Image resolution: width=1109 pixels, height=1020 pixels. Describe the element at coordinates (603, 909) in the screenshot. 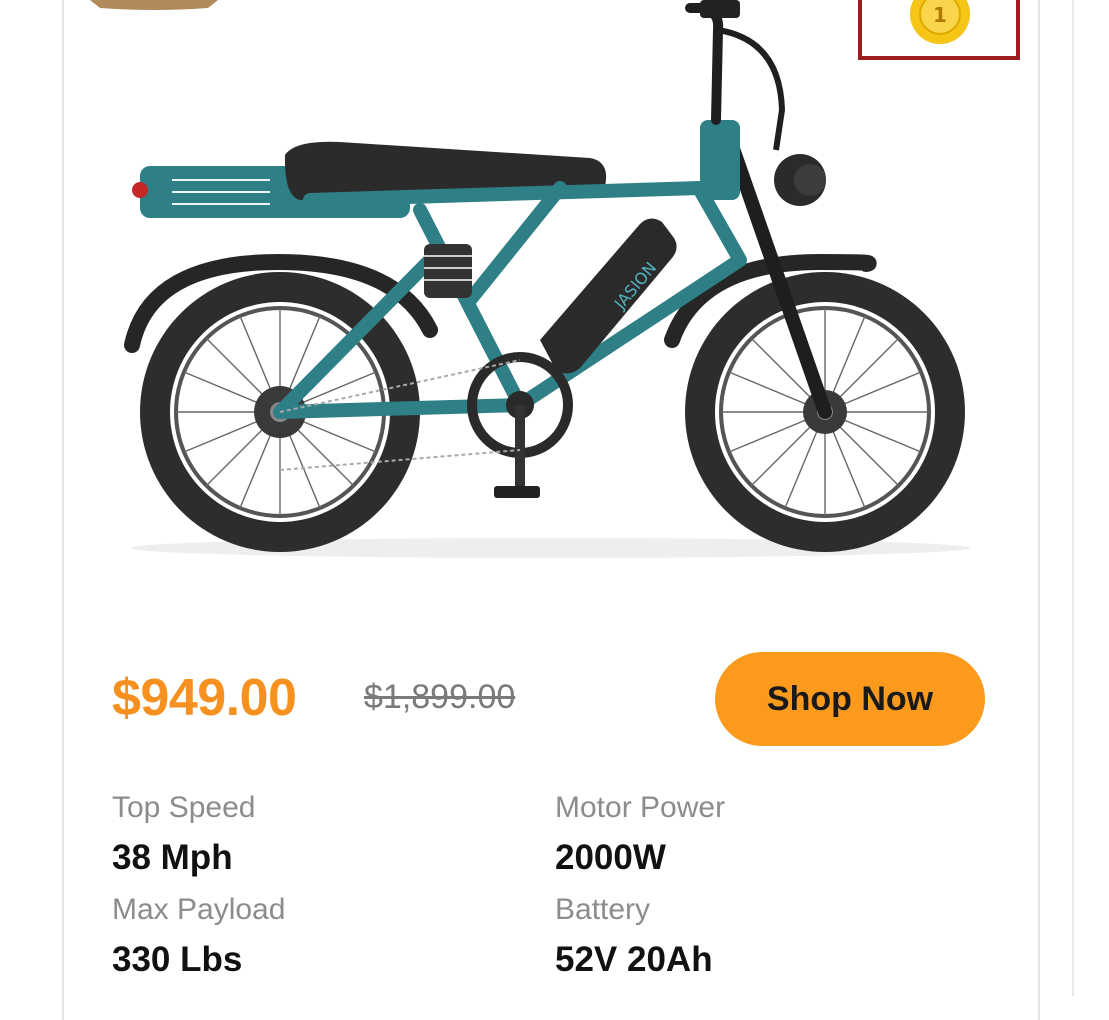

I see `spec-label: Battery` at that location.